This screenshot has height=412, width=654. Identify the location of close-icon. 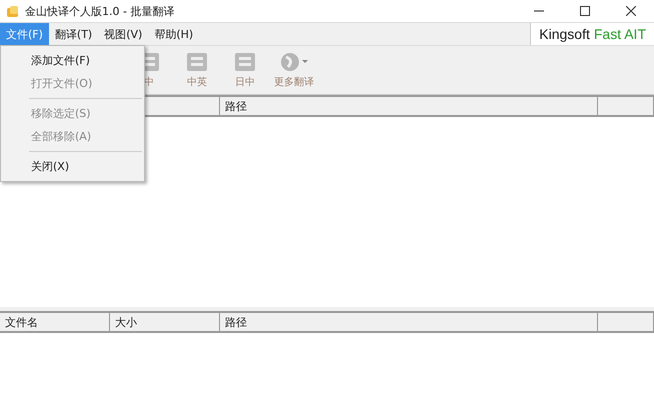
(631, 11).